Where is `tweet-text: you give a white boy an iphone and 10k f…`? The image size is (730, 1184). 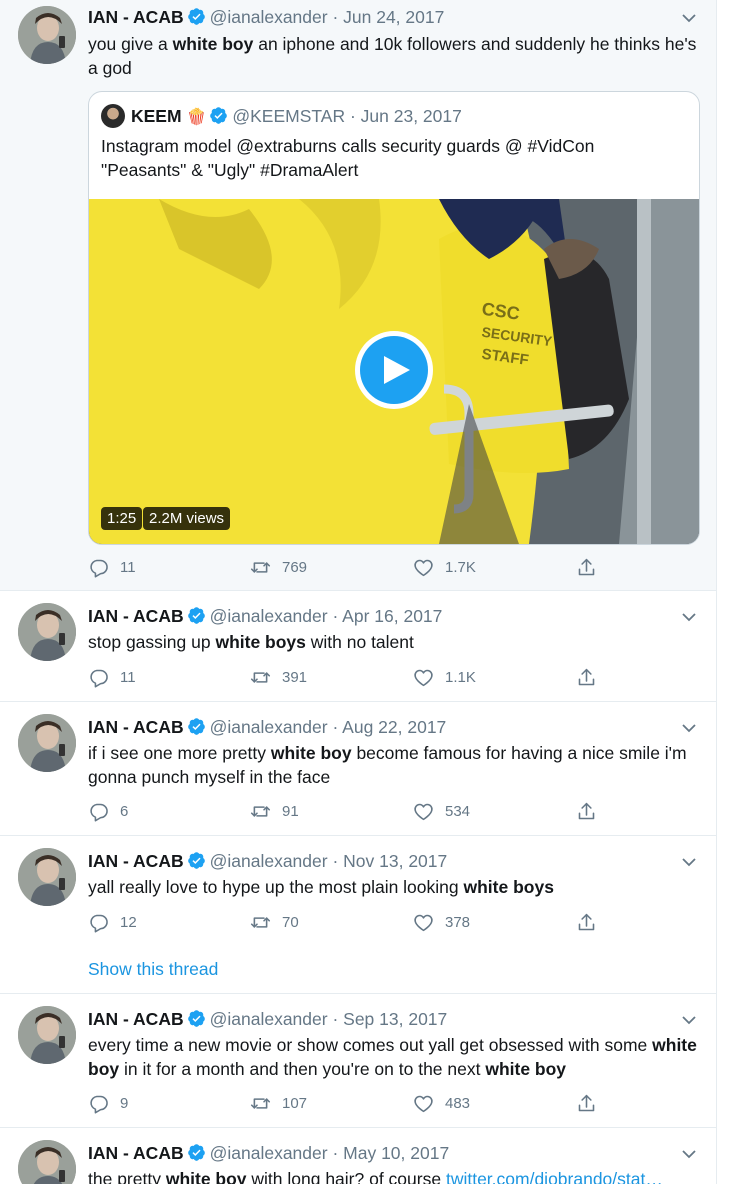 tweet-text: you give a white boy an iphone and 10k f… is located at coordinates (393, 56).